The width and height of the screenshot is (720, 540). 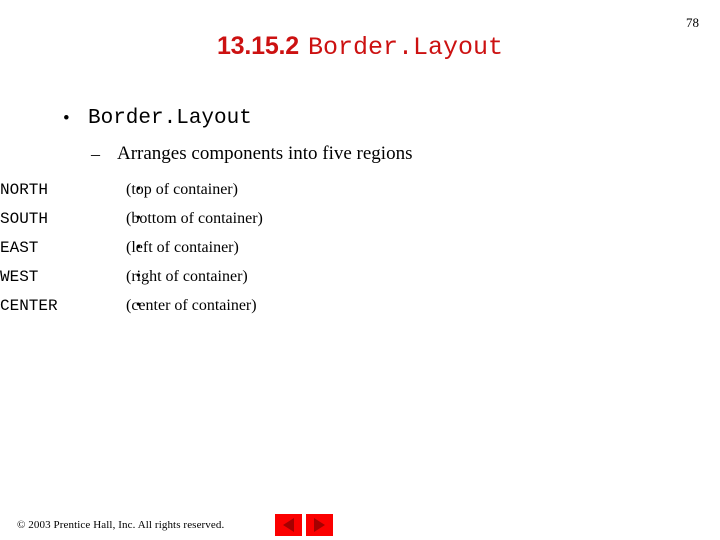 I want to click on table-row: • WEST (right of container), so click(x=131, y=276).